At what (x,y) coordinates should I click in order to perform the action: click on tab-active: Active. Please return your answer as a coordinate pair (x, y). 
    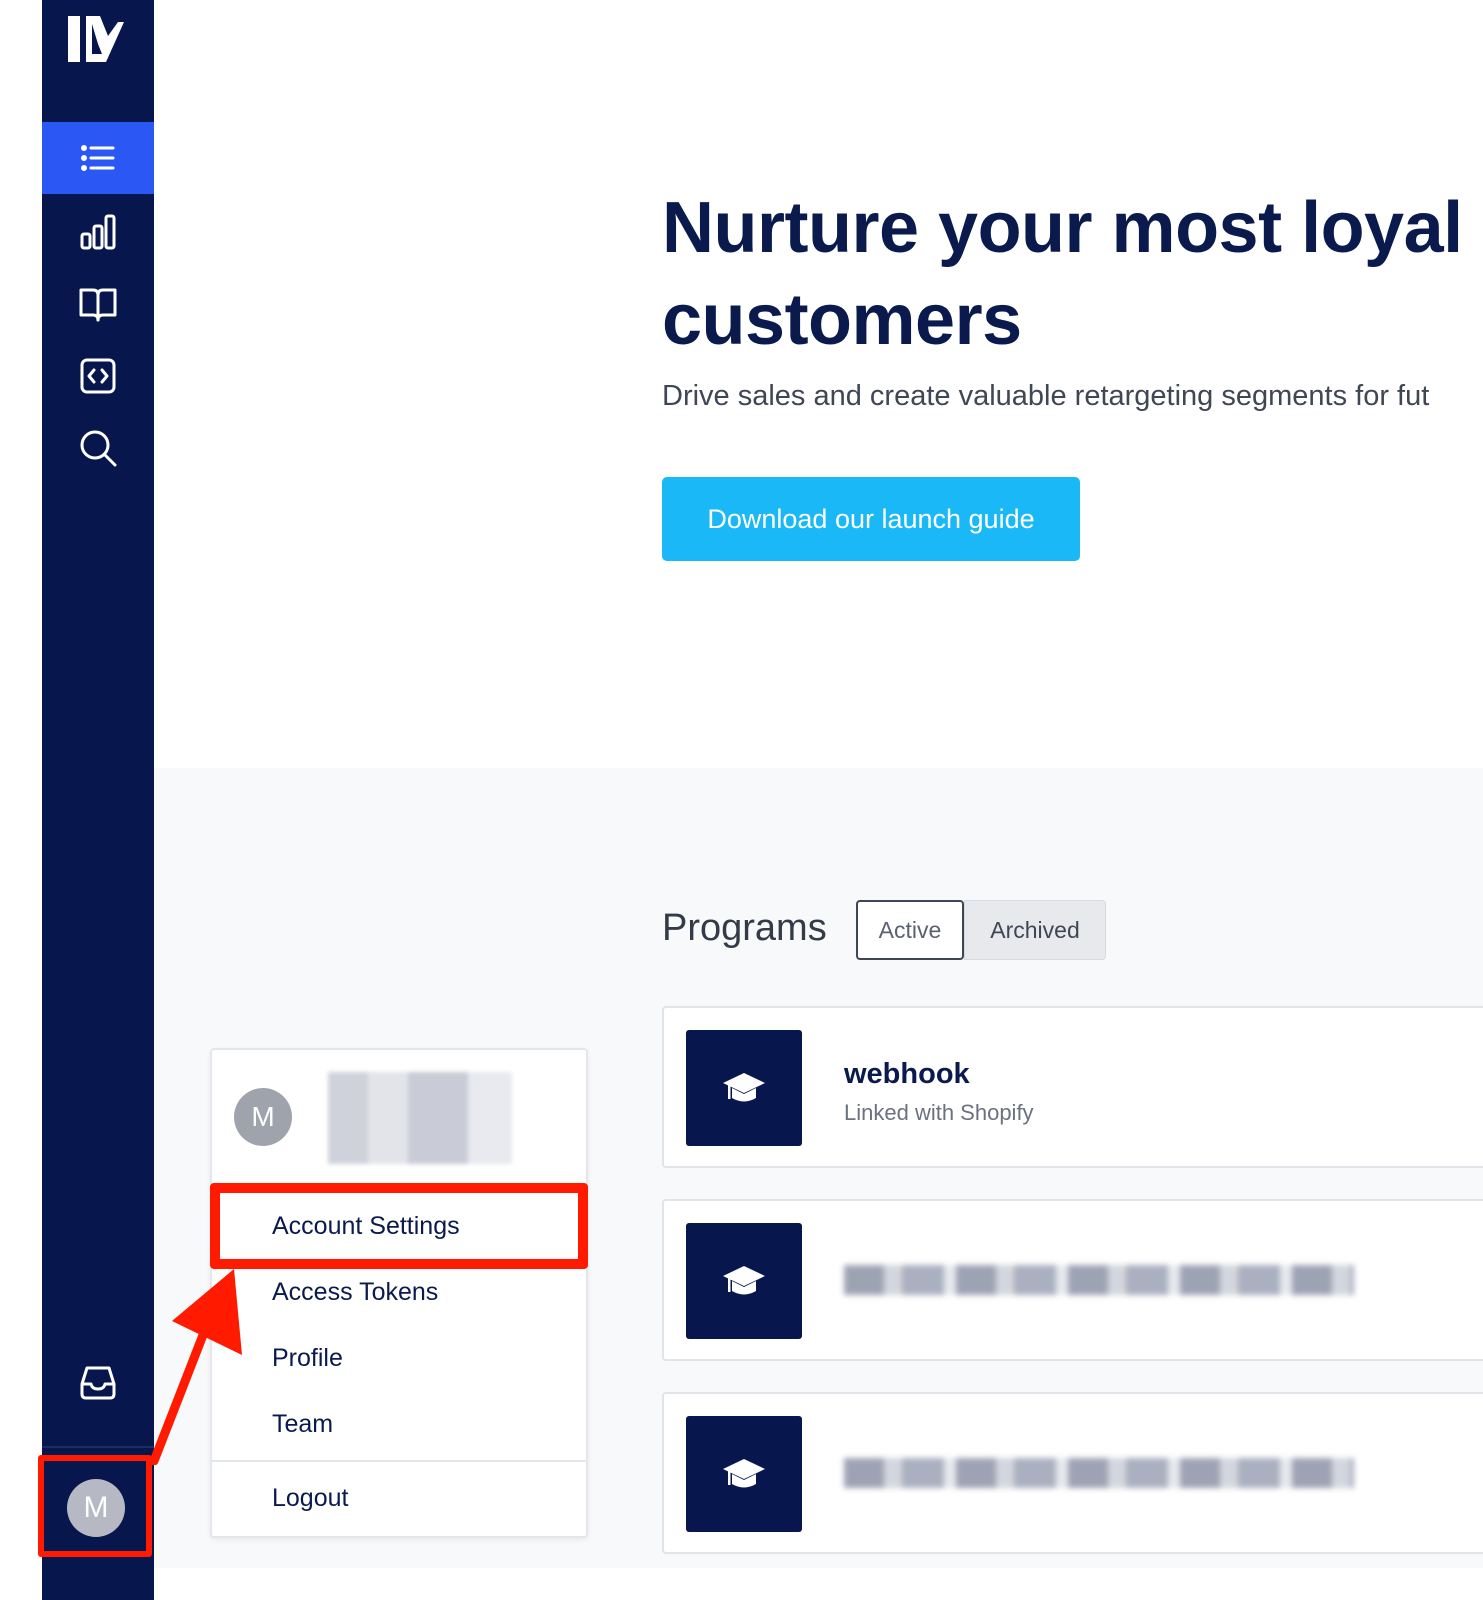
    Looking at the image, I should click on (910, 930).